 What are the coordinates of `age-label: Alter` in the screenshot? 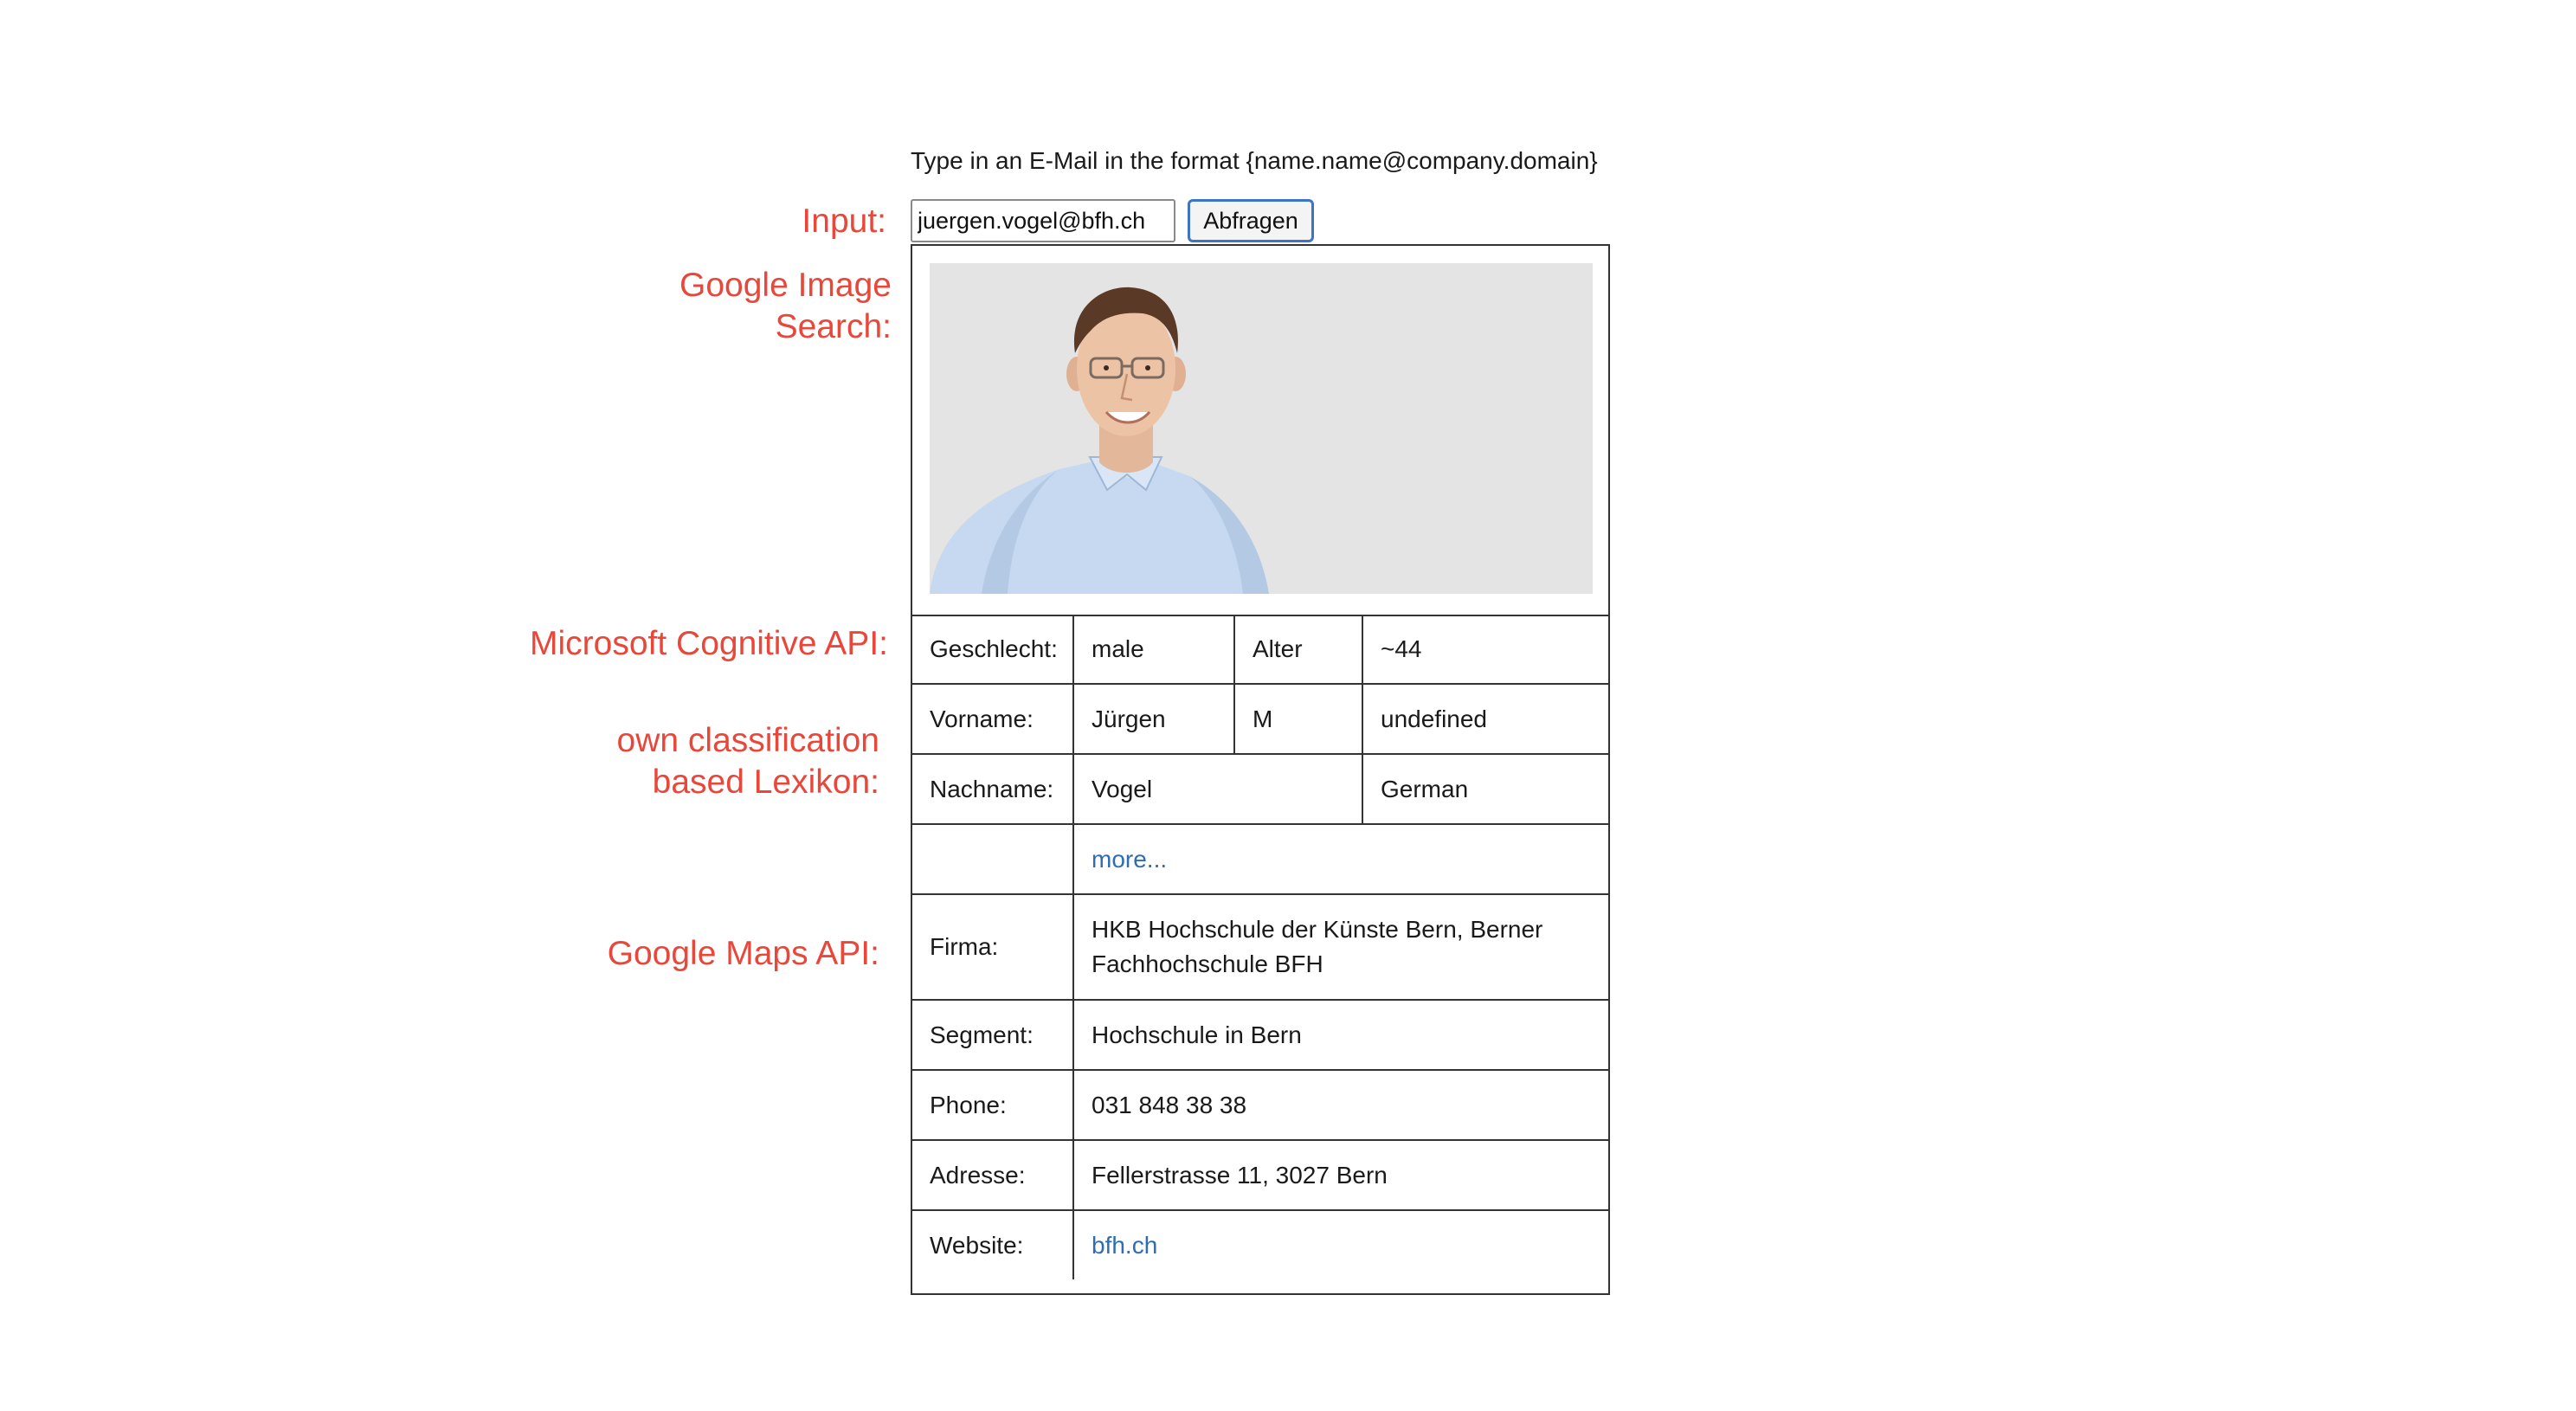 It's located at (1298, 650).